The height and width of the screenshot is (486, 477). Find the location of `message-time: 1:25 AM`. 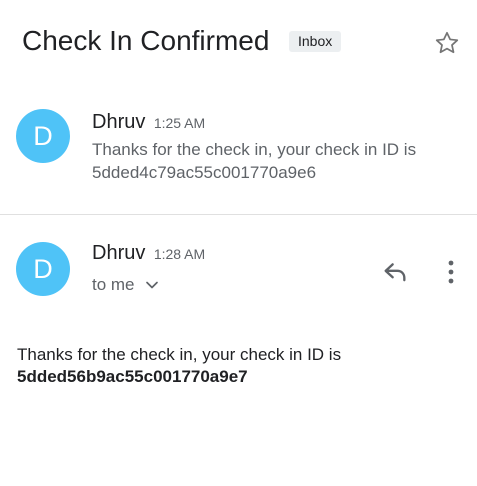

message-time: 1:25 AM is located at coordinates (179, 123).